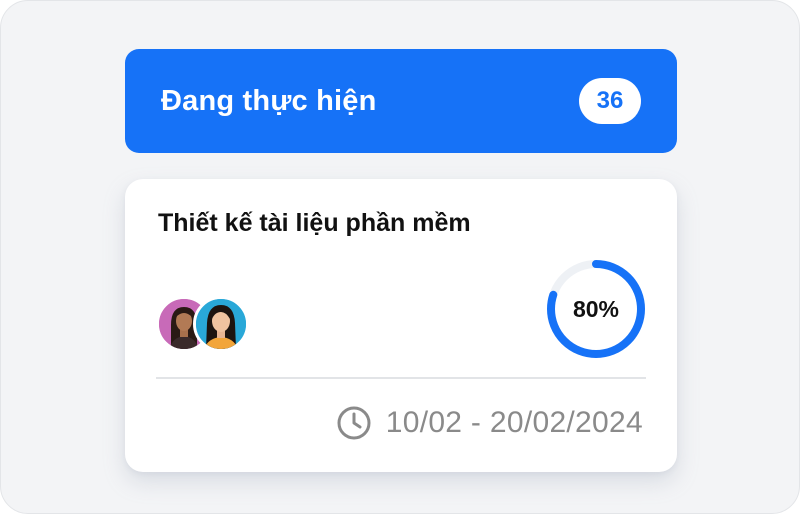  What do you see at coordinates (401, 378) in the screenshot?
I see `card-divider` at bounding box center [401, 378].